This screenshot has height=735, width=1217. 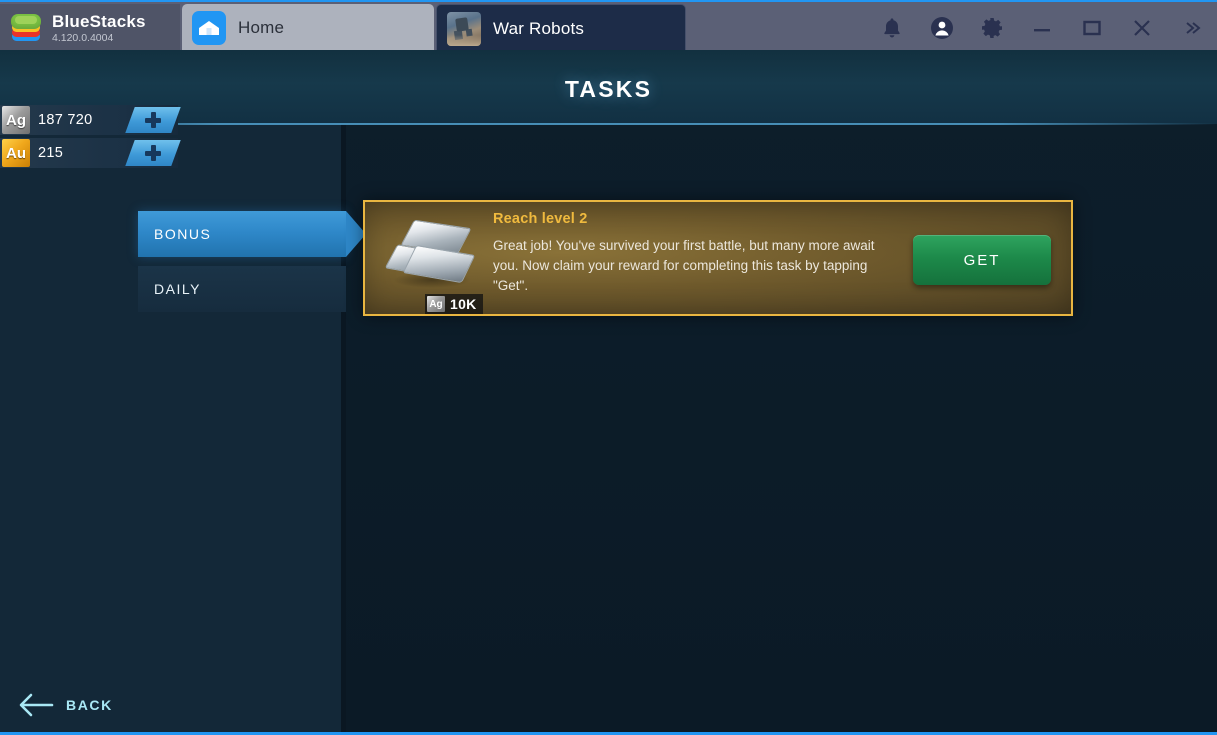 I want to click on account-icon, so click(x=942, y=28).